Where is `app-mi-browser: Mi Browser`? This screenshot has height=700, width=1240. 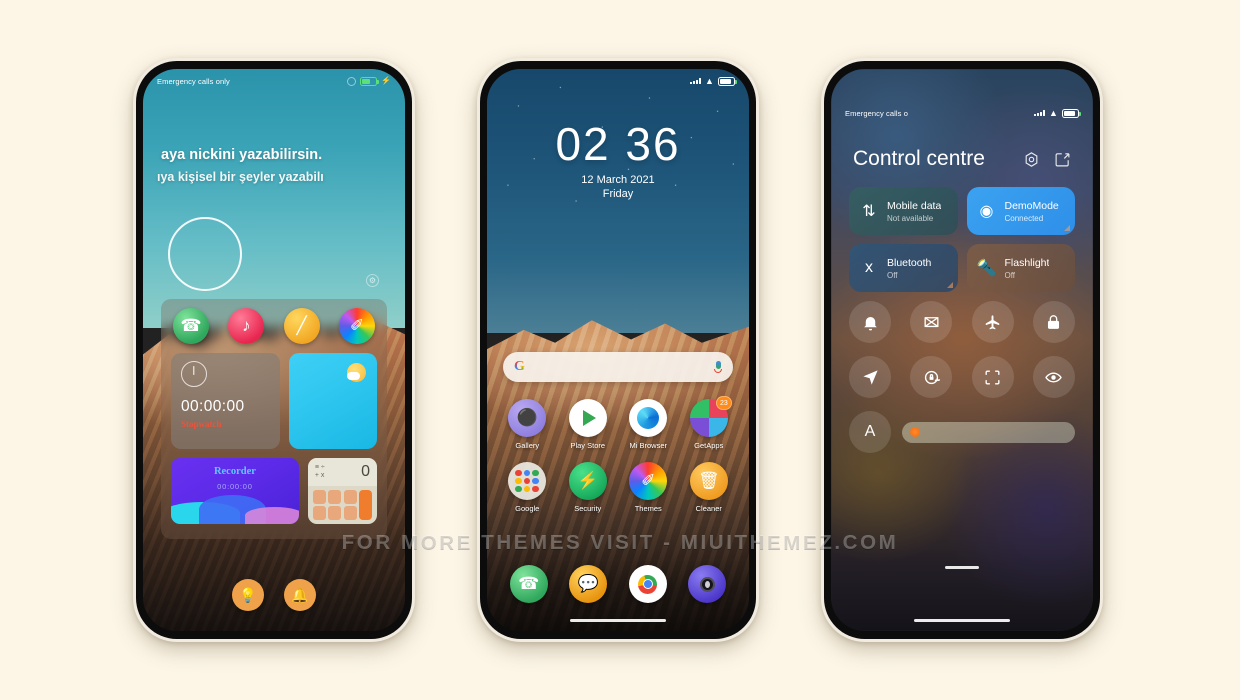
app-mi-browser: Mi Browser is located at coordinates (648, 424).